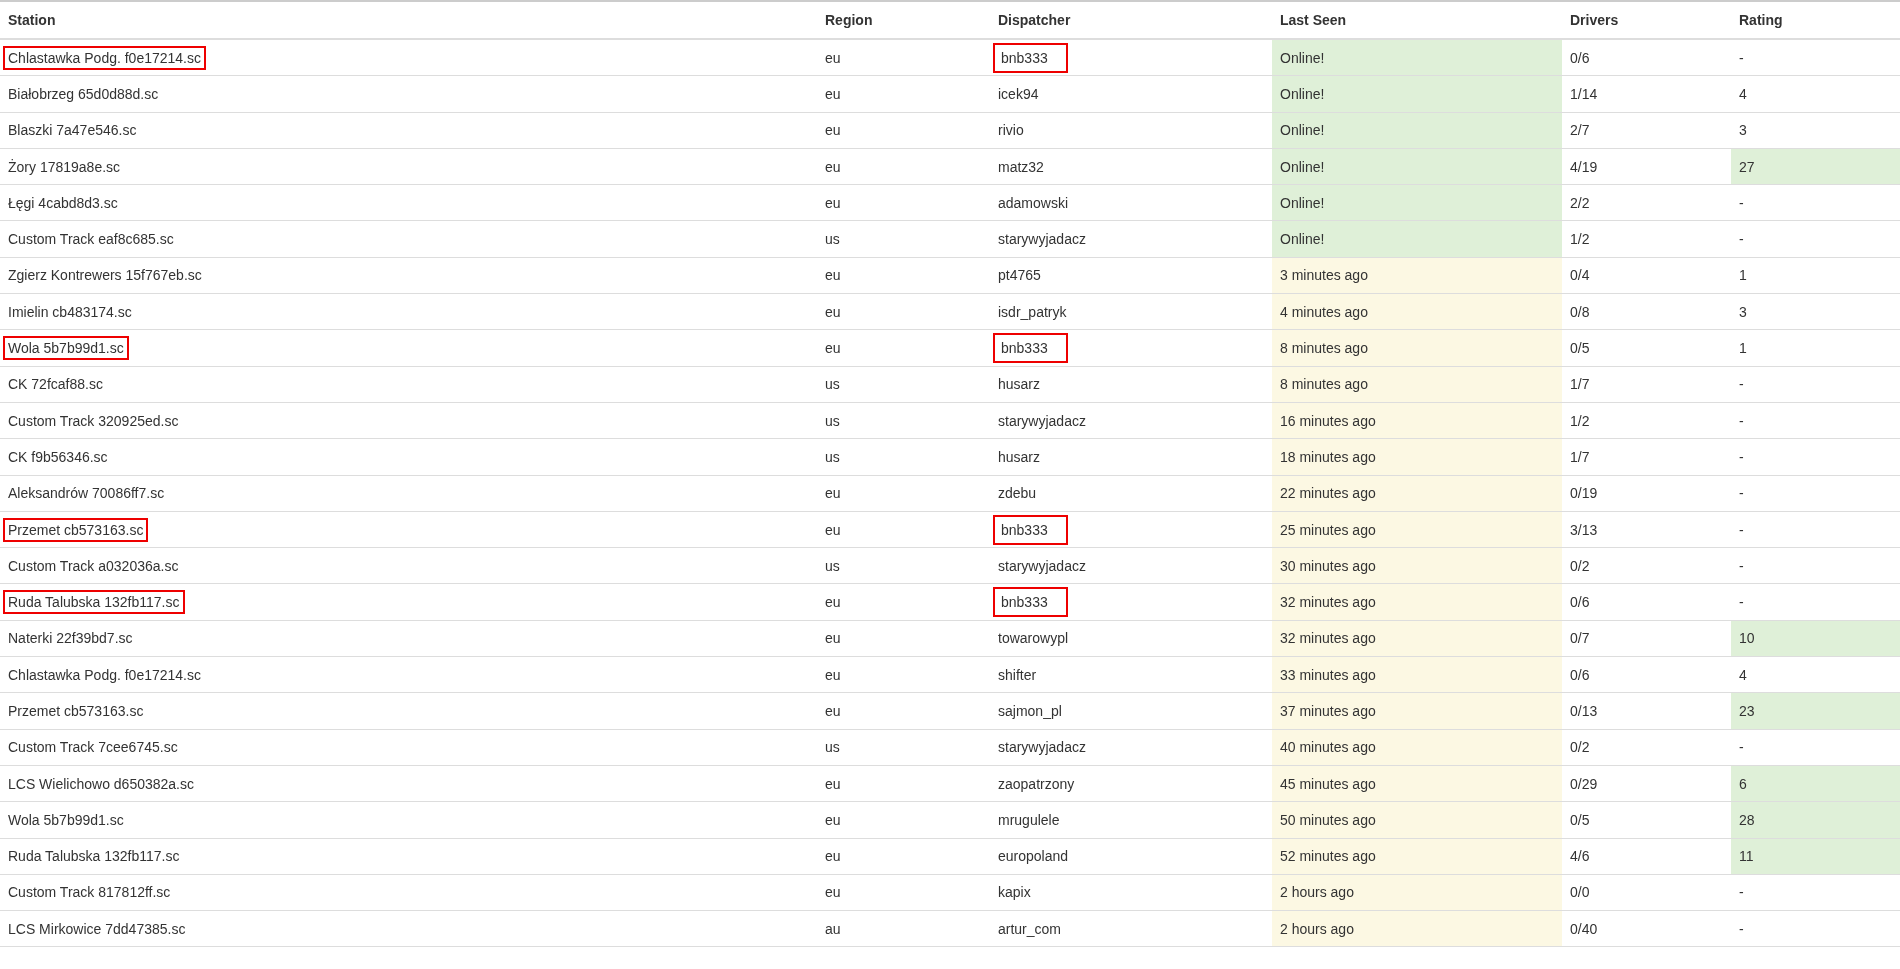 The image size is (1900, 969). Describe the element at coordinates (1584, 166) in the screenshot. I see `drivers-count: 4/19` at that location.